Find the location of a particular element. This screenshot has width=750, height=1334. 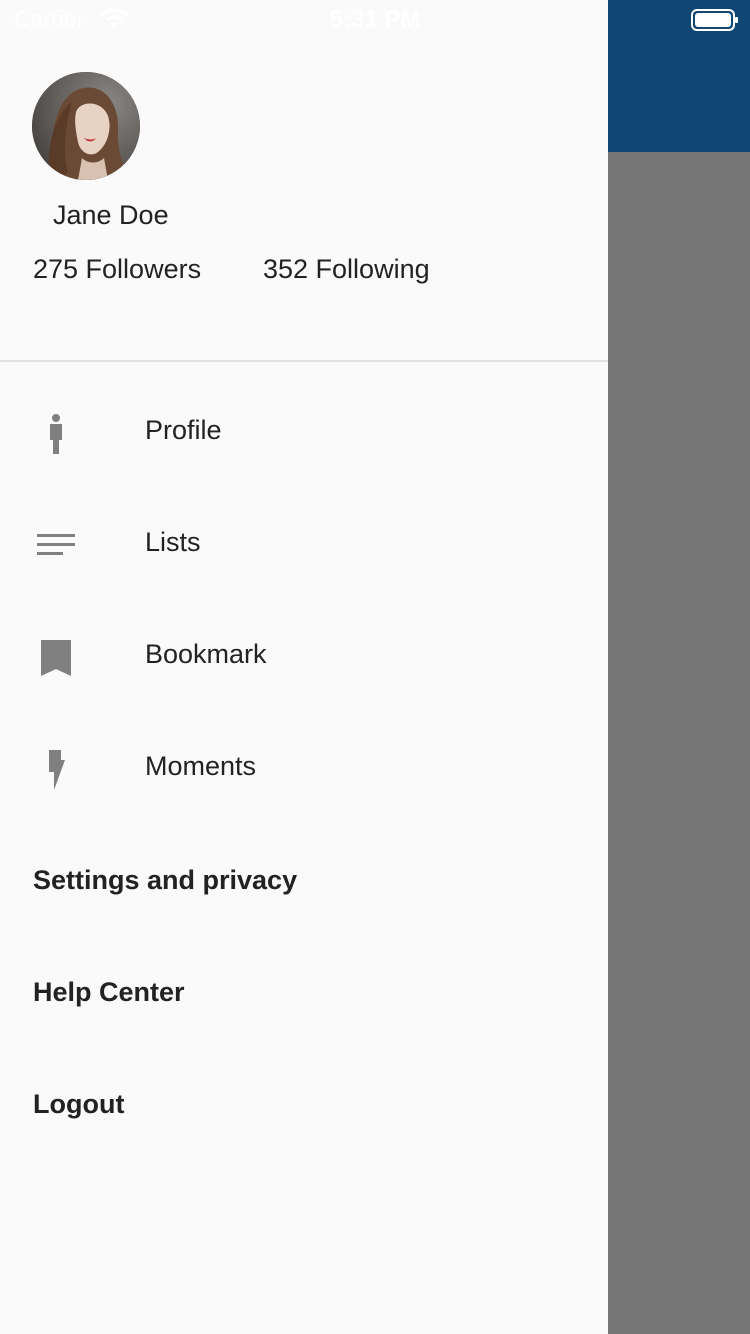

menu-item-bookmark: Bookmark is located at coordinates (304, 658).